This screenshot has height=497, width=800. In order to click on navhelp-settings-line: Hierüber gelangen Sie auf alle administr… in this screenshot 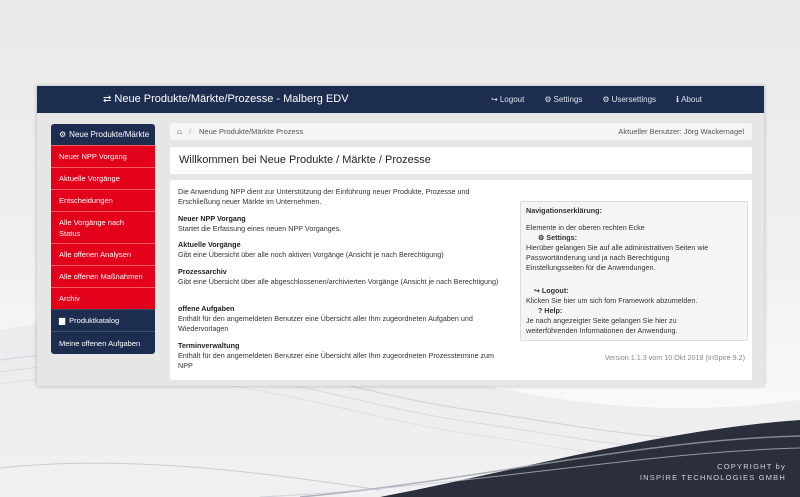, I will do `click(617, 247)`.